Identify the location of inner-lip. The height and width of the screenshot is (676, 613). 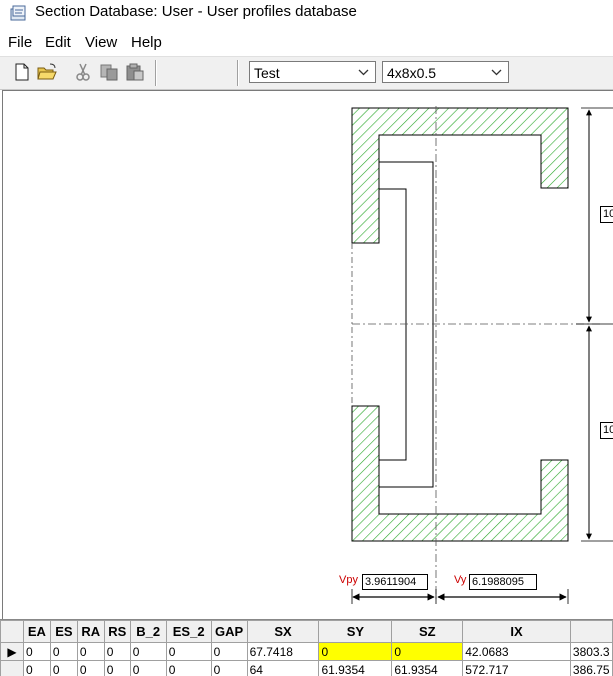
(406, 324).